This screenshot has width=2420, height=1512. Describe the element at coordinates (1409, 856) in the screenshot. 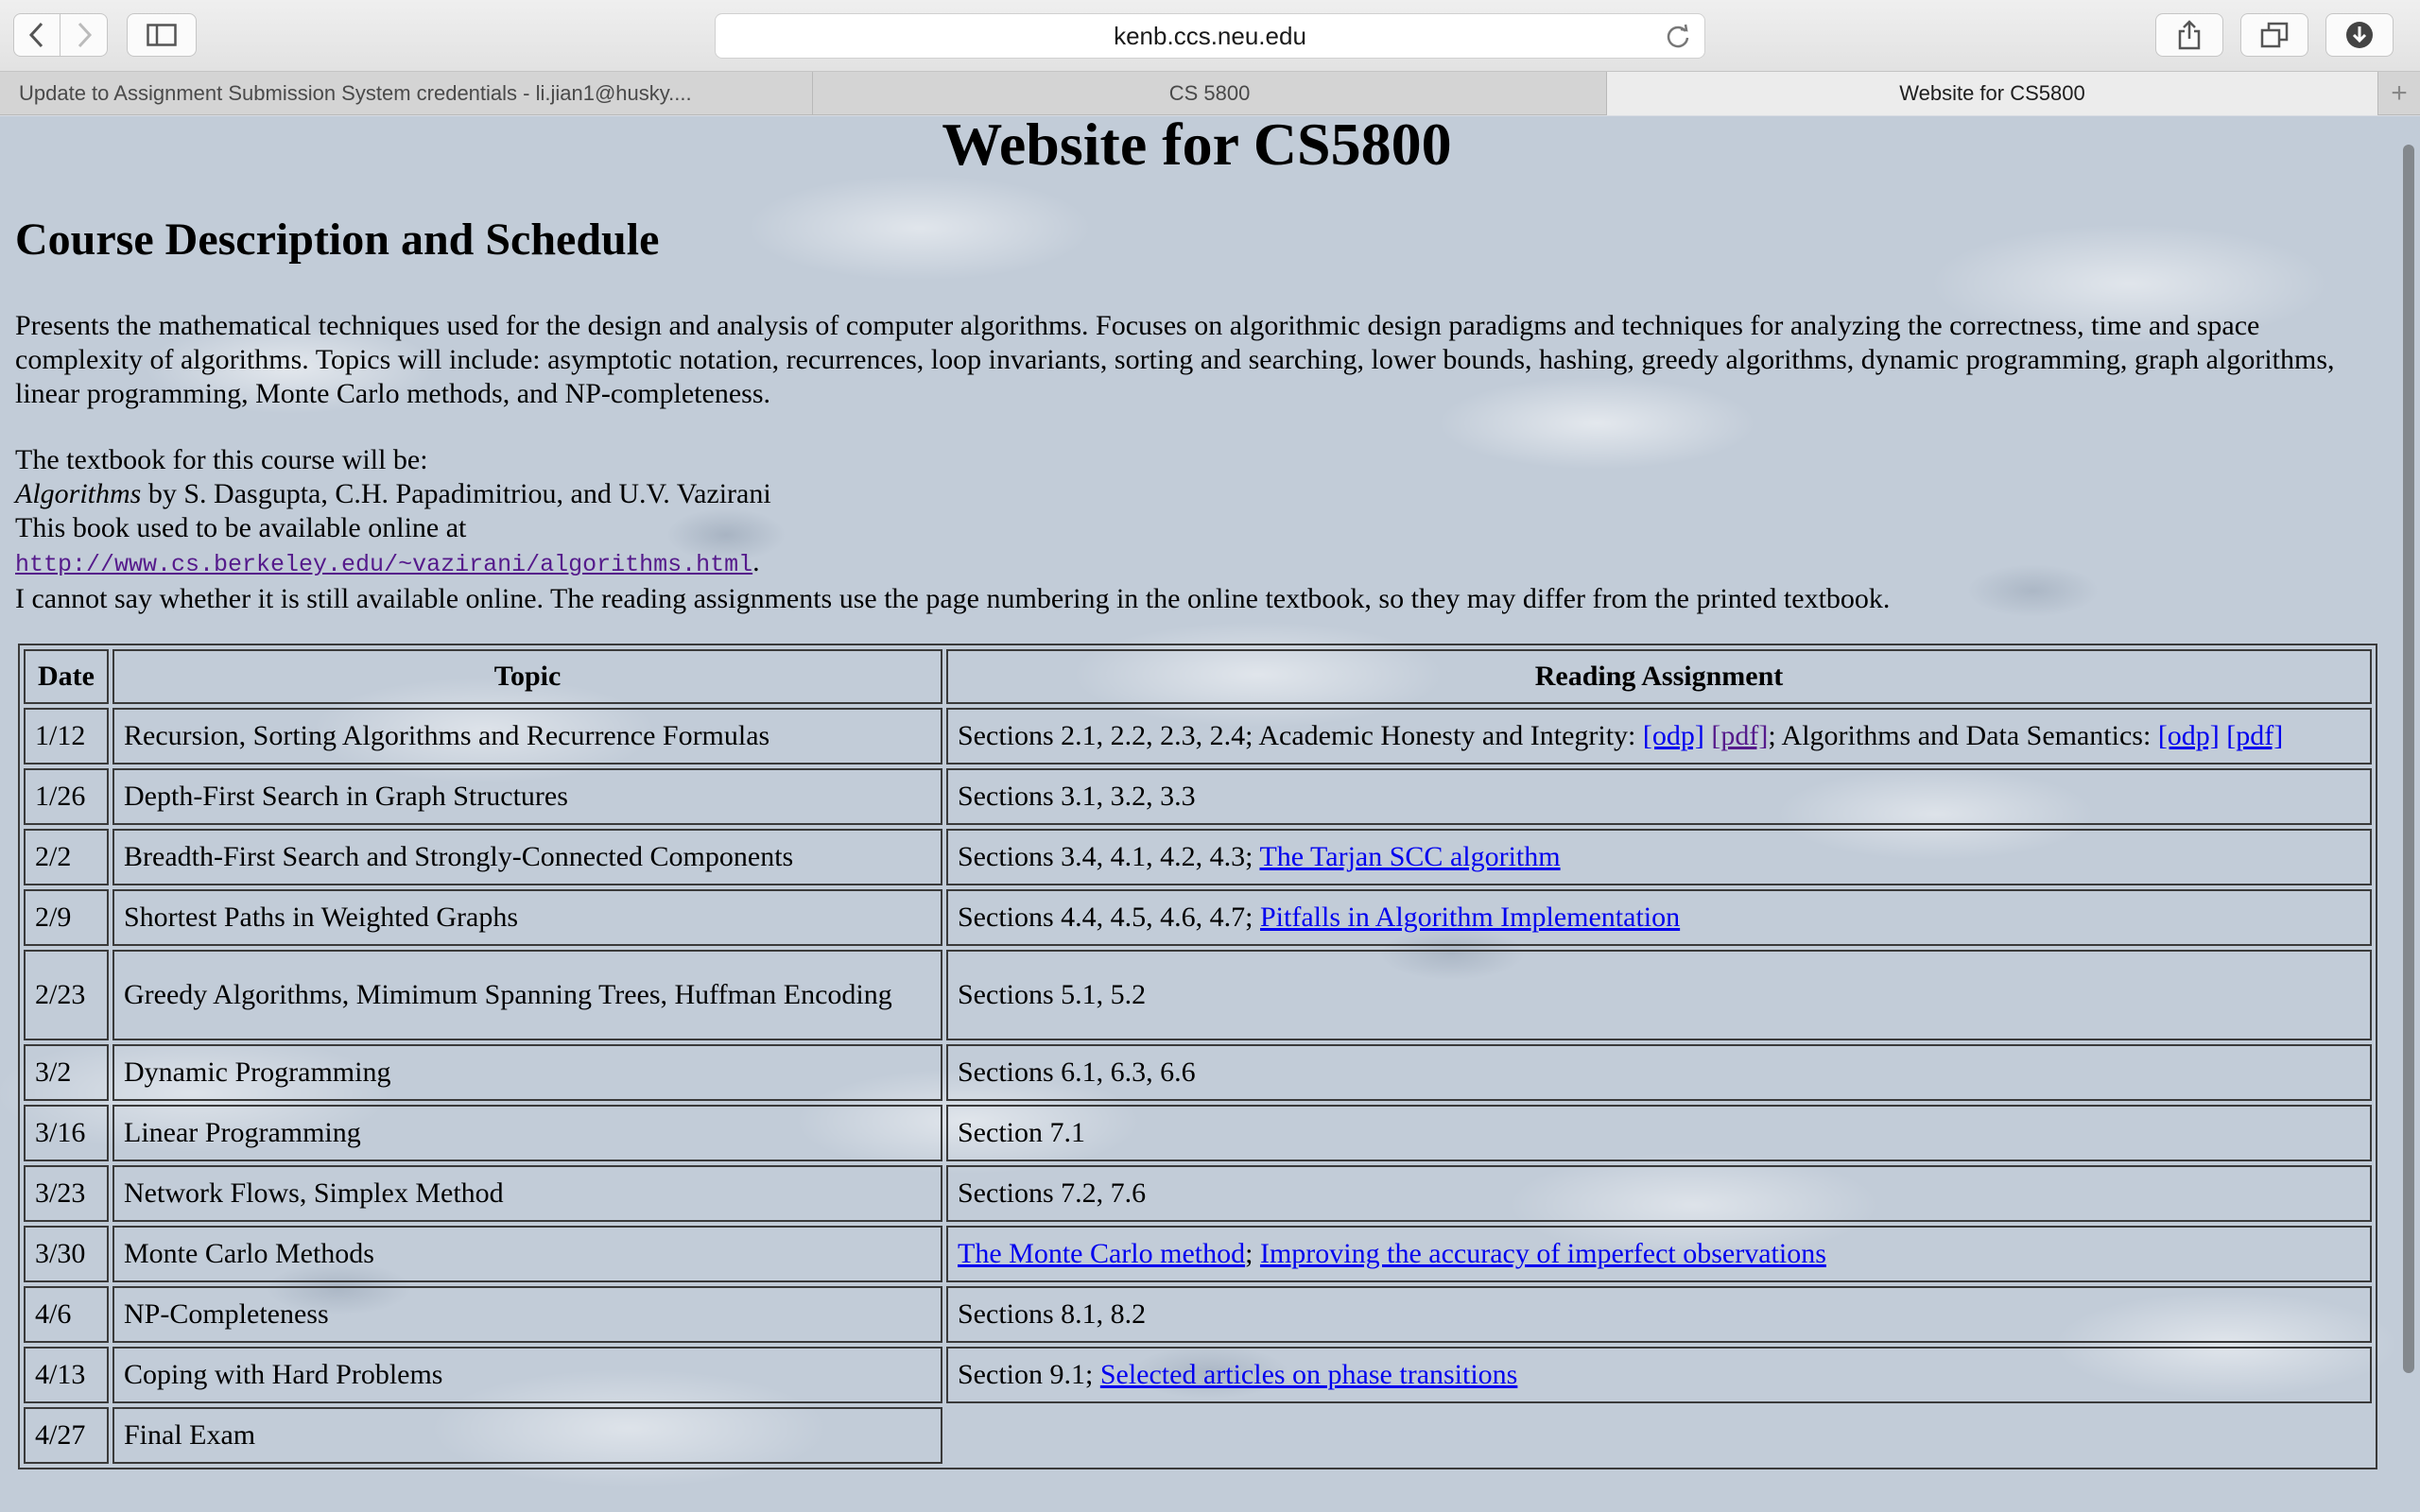

I see `tarjan-scc-link: The Tarjan SCC algorithm` at that location.